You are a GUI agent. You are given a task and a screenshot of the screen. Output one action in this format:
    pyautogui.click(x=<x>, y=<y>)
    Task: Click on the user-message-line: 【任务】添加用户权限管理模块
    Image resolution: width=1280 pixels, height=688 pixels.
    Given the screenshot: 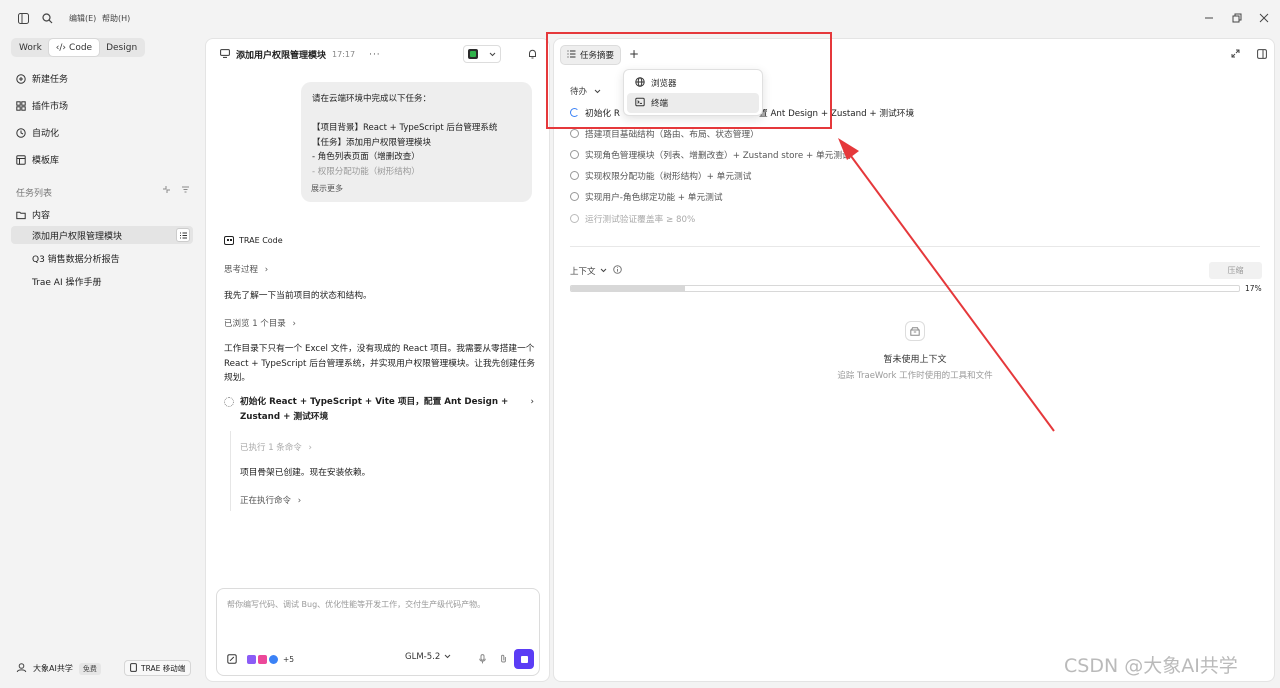 What is the action you would take?
    pyautogui.click(x=372, y=142)
    